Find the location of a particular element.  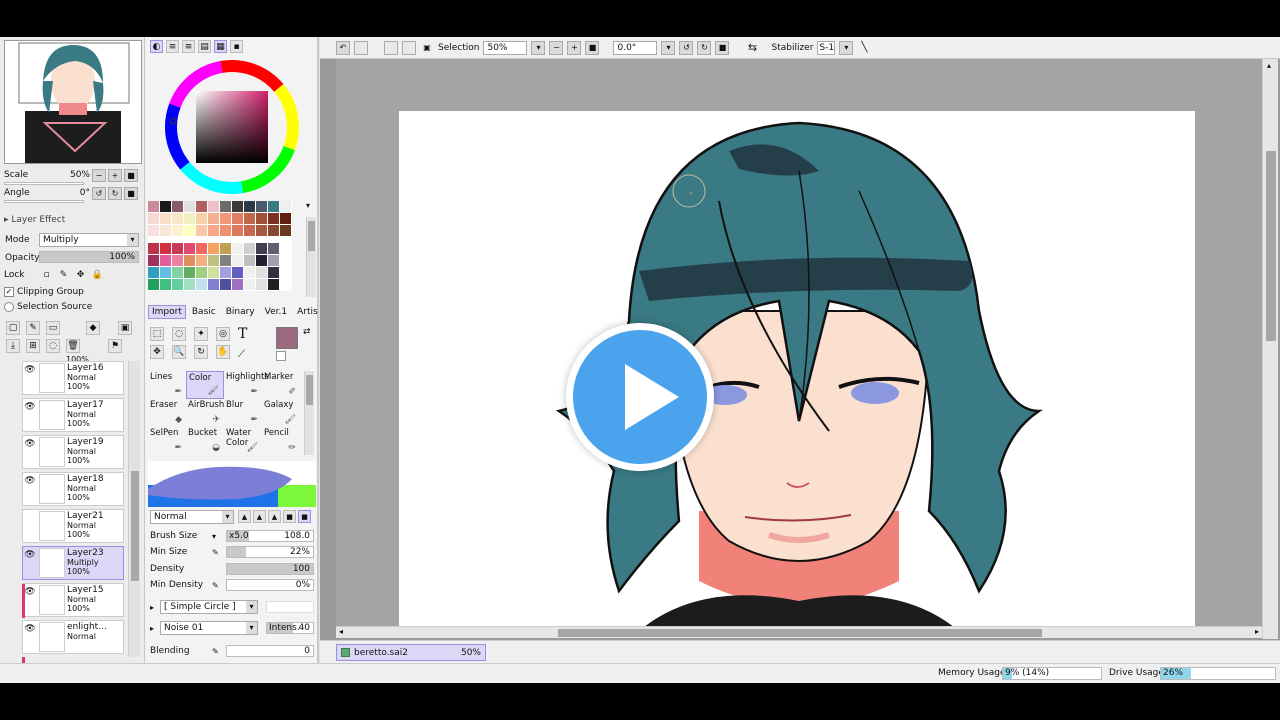

zoom-out-button: − is located at coordinates (99, 175).